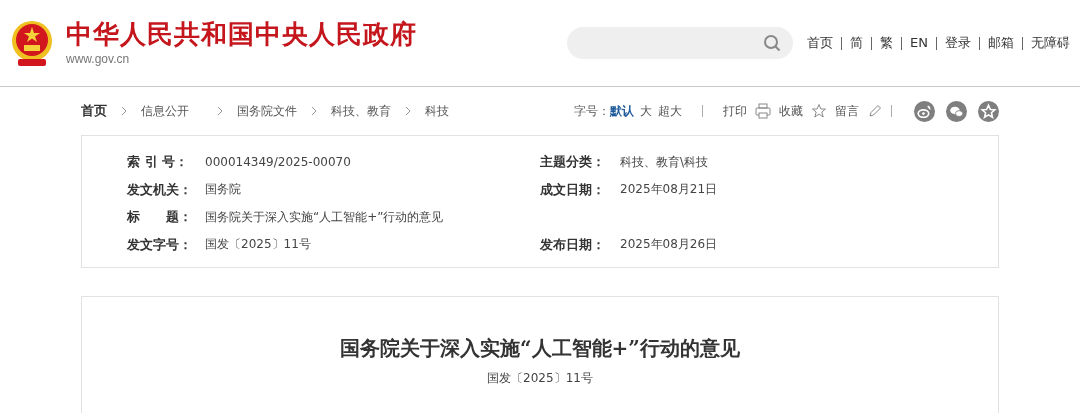  What do you see at coordinates (669, 190) in the screenshot?
I see `field-value: 2025年08月21日` at bounding box center [669, 190].